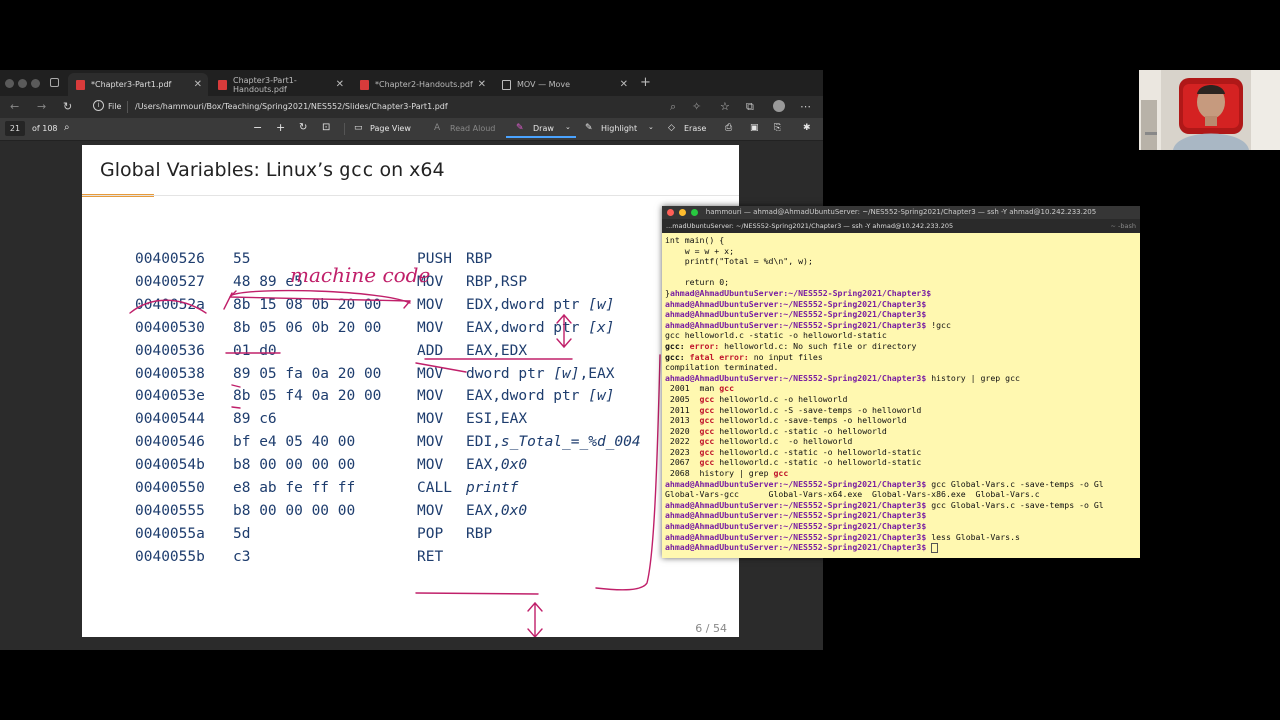 Image resolution: width=1280 pixels, height=720 pixels. What do you see at coordinates (326, 127) in the screenshot?
I see `fit-page-icon: ⊡` at bounding box center [326, 127].